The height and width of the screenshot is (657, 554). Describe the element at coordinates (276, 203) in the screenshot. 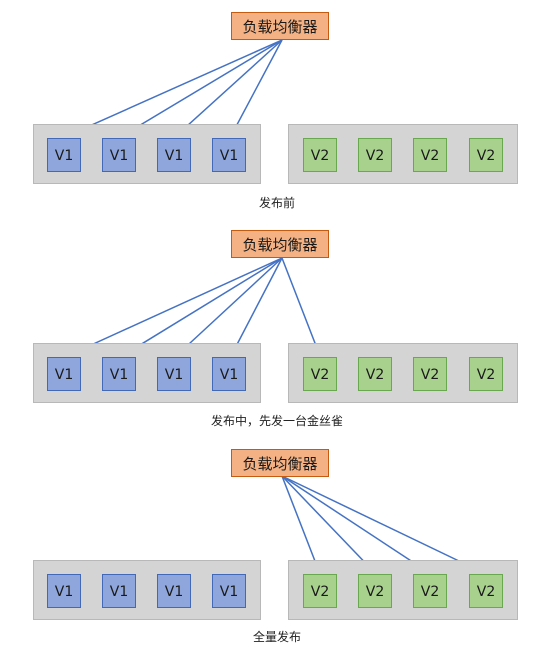

I see `panel-caption: 发布前` at that location.